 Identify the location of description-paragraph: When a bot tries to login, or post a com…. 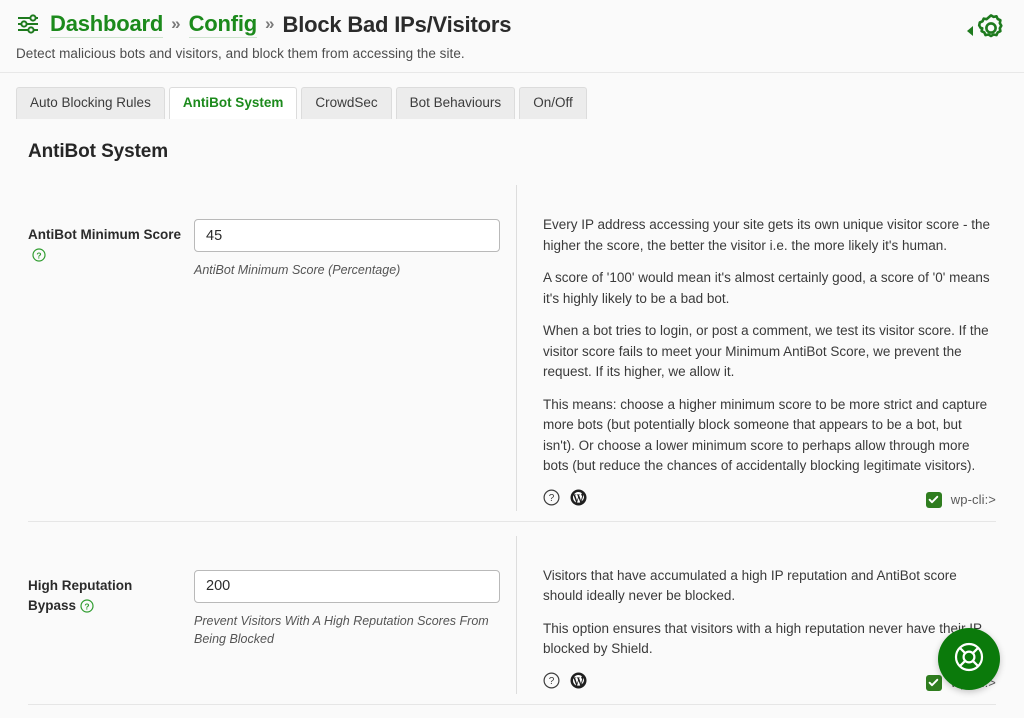
(766, 351).